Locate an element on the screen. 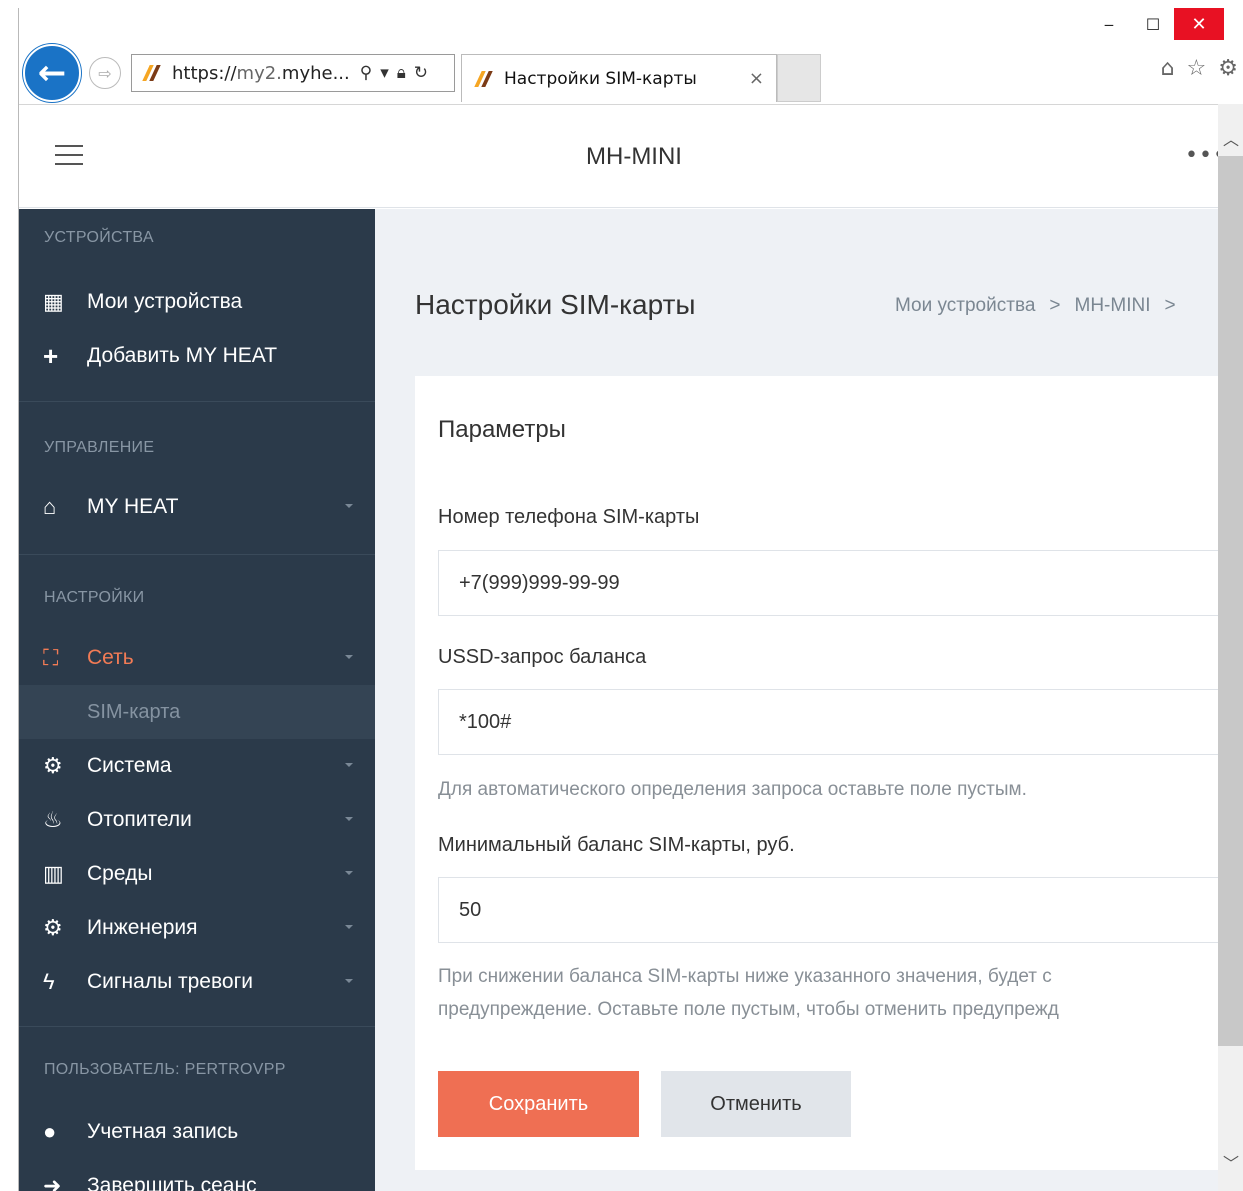 Image resolution: width=1243 pixels, height=1191 pixels. ussd-input is located at coordinates (833, 722).